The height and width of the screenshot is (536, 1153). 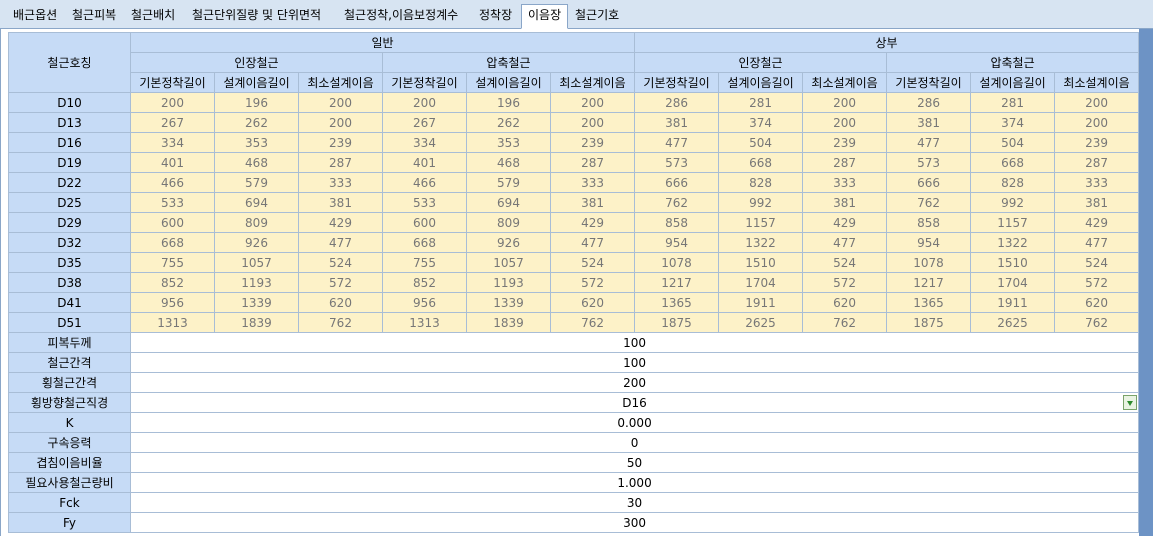 I want to click on grid-cell: 262, so click(x=256, y=122).